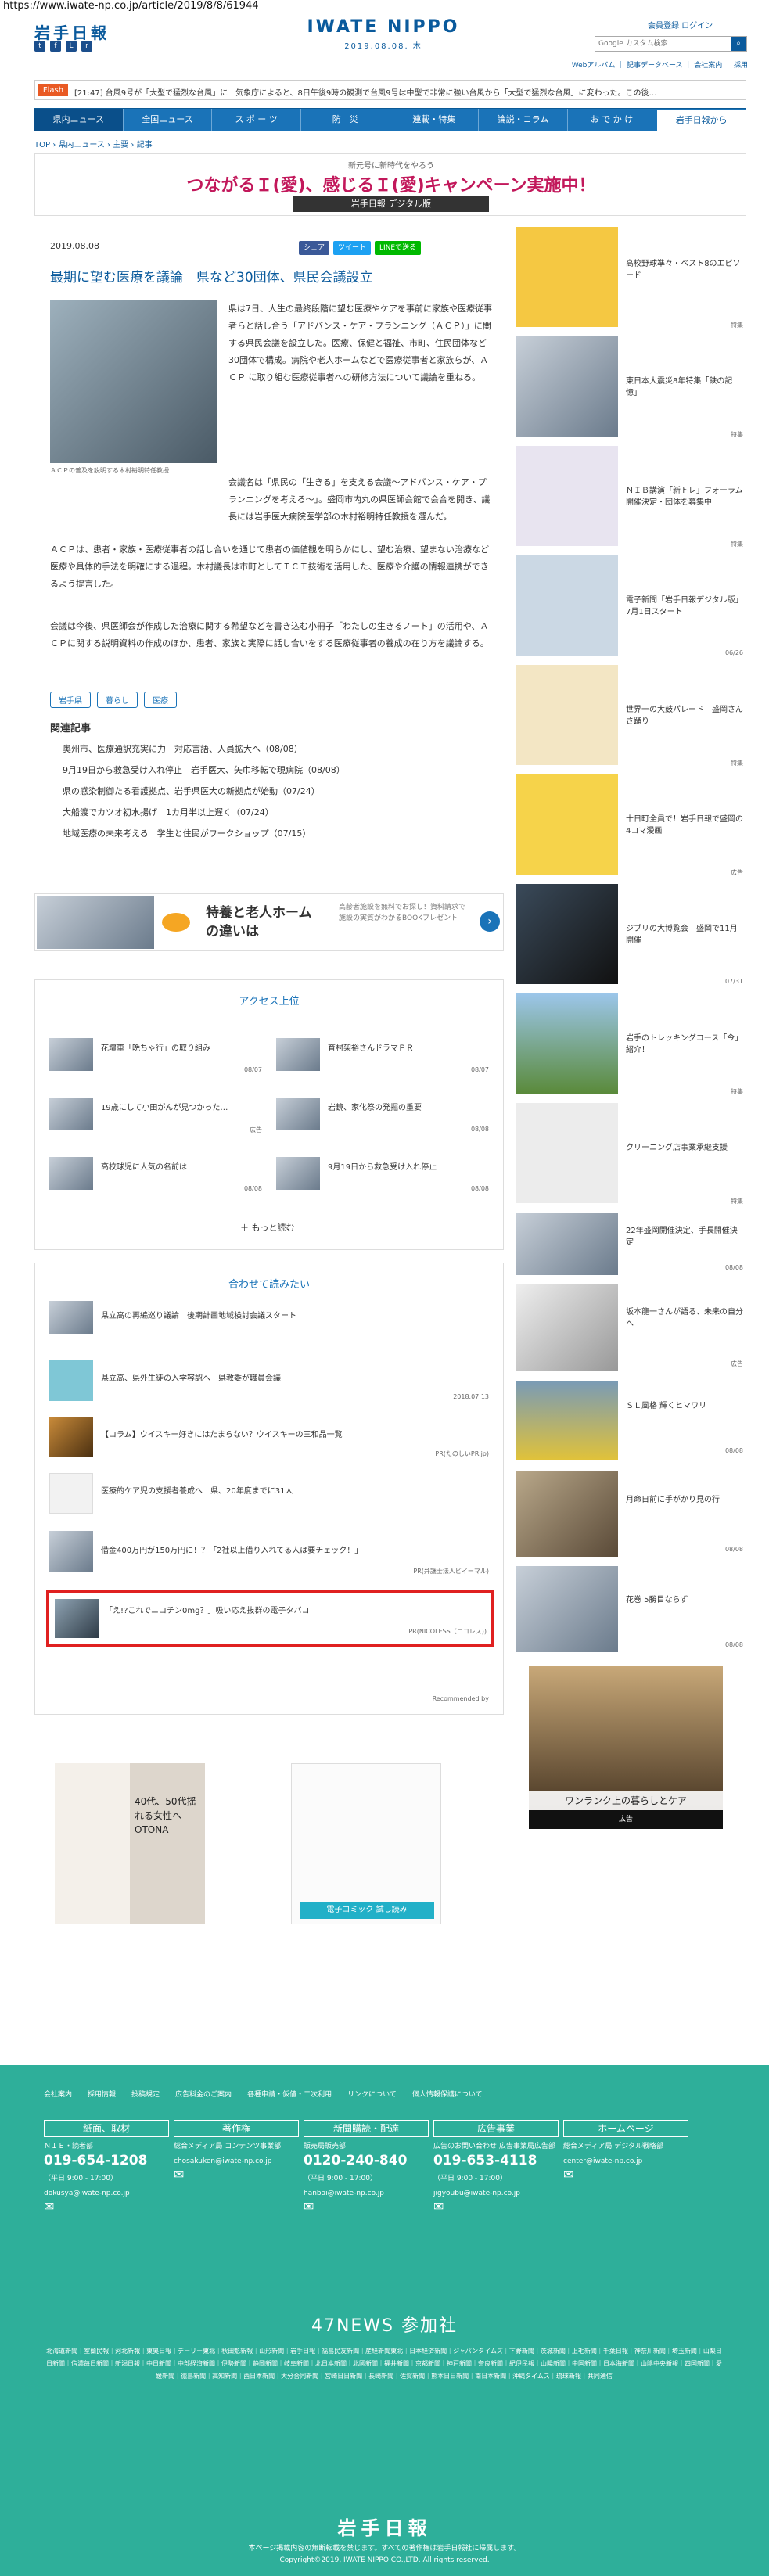 The width and height of the screenshot is (769, 2576). Describe the element at coordinates (684, 606) in the screenshot. I see `sidebar-item: 電子新聞「岩手日報デジタル版」7月1日スタート` at that location.